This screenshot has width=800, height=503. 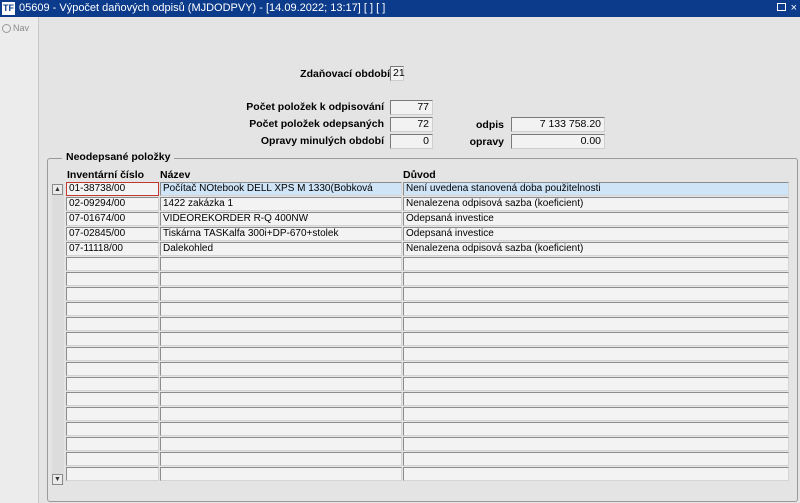 What do you see at coordinates (112, 204) in the screenshot?
I see `inventory-number-cell: 02-09294/00` at bounding box center [112, 204].